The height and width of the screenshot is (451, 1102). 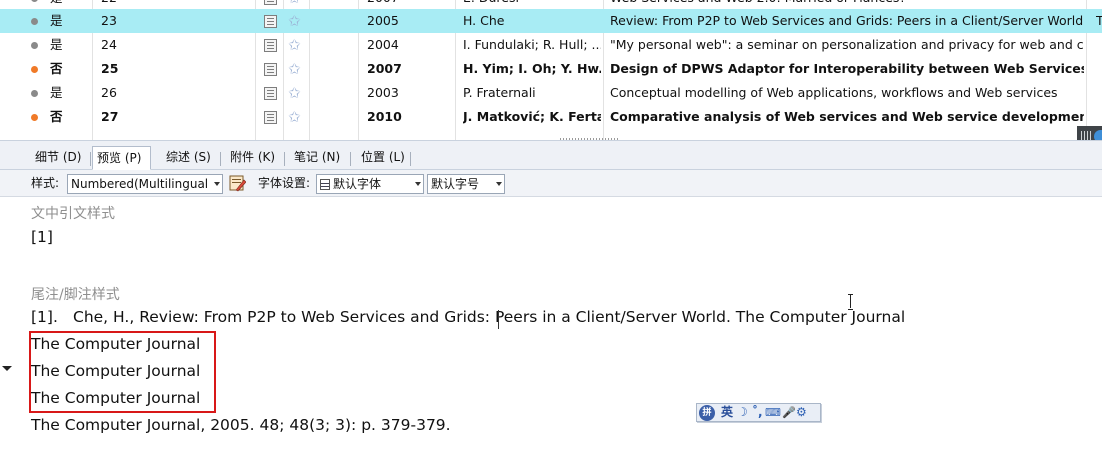 I want to click on tab-attachments: 附件 (K), so click(x=252, y=158).